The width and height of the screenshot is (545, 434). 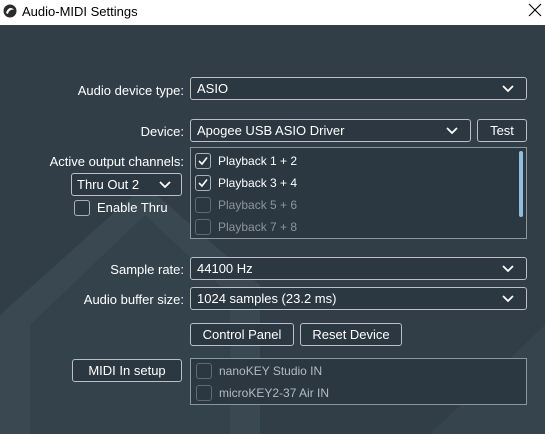 What do you see at coordinates (147, 269) in the screenshot?
I see `sample-rate-label: Sample rate:` at bounding box center [147, 269].